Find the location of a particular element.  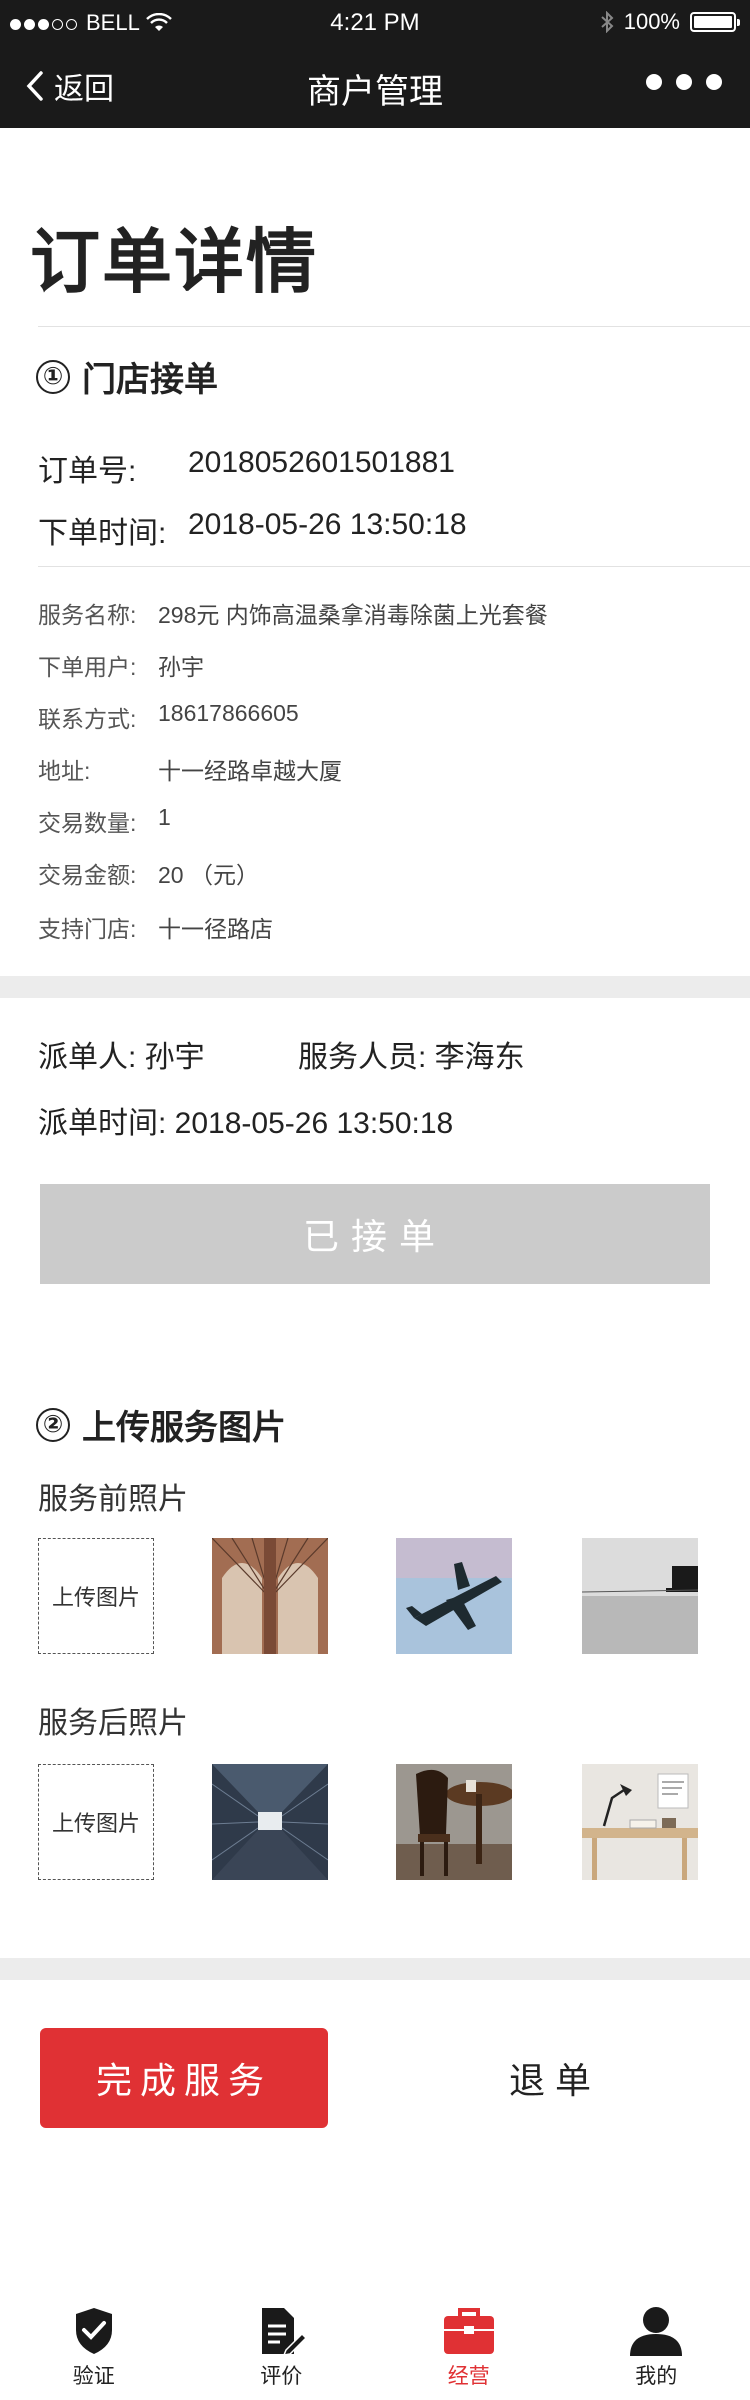

detail-value: 十一经路卓越大厦 is located at coordinates (250, 771).